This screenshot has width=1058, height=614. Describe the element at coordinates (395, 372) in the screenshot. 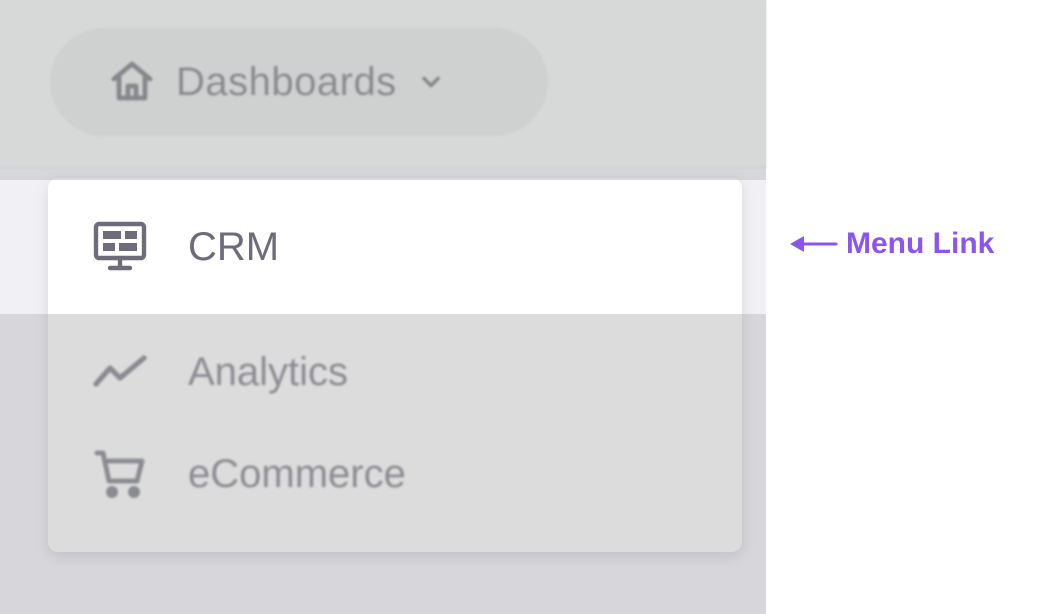

I see `menu-item-analytics: Analytics` at that location.